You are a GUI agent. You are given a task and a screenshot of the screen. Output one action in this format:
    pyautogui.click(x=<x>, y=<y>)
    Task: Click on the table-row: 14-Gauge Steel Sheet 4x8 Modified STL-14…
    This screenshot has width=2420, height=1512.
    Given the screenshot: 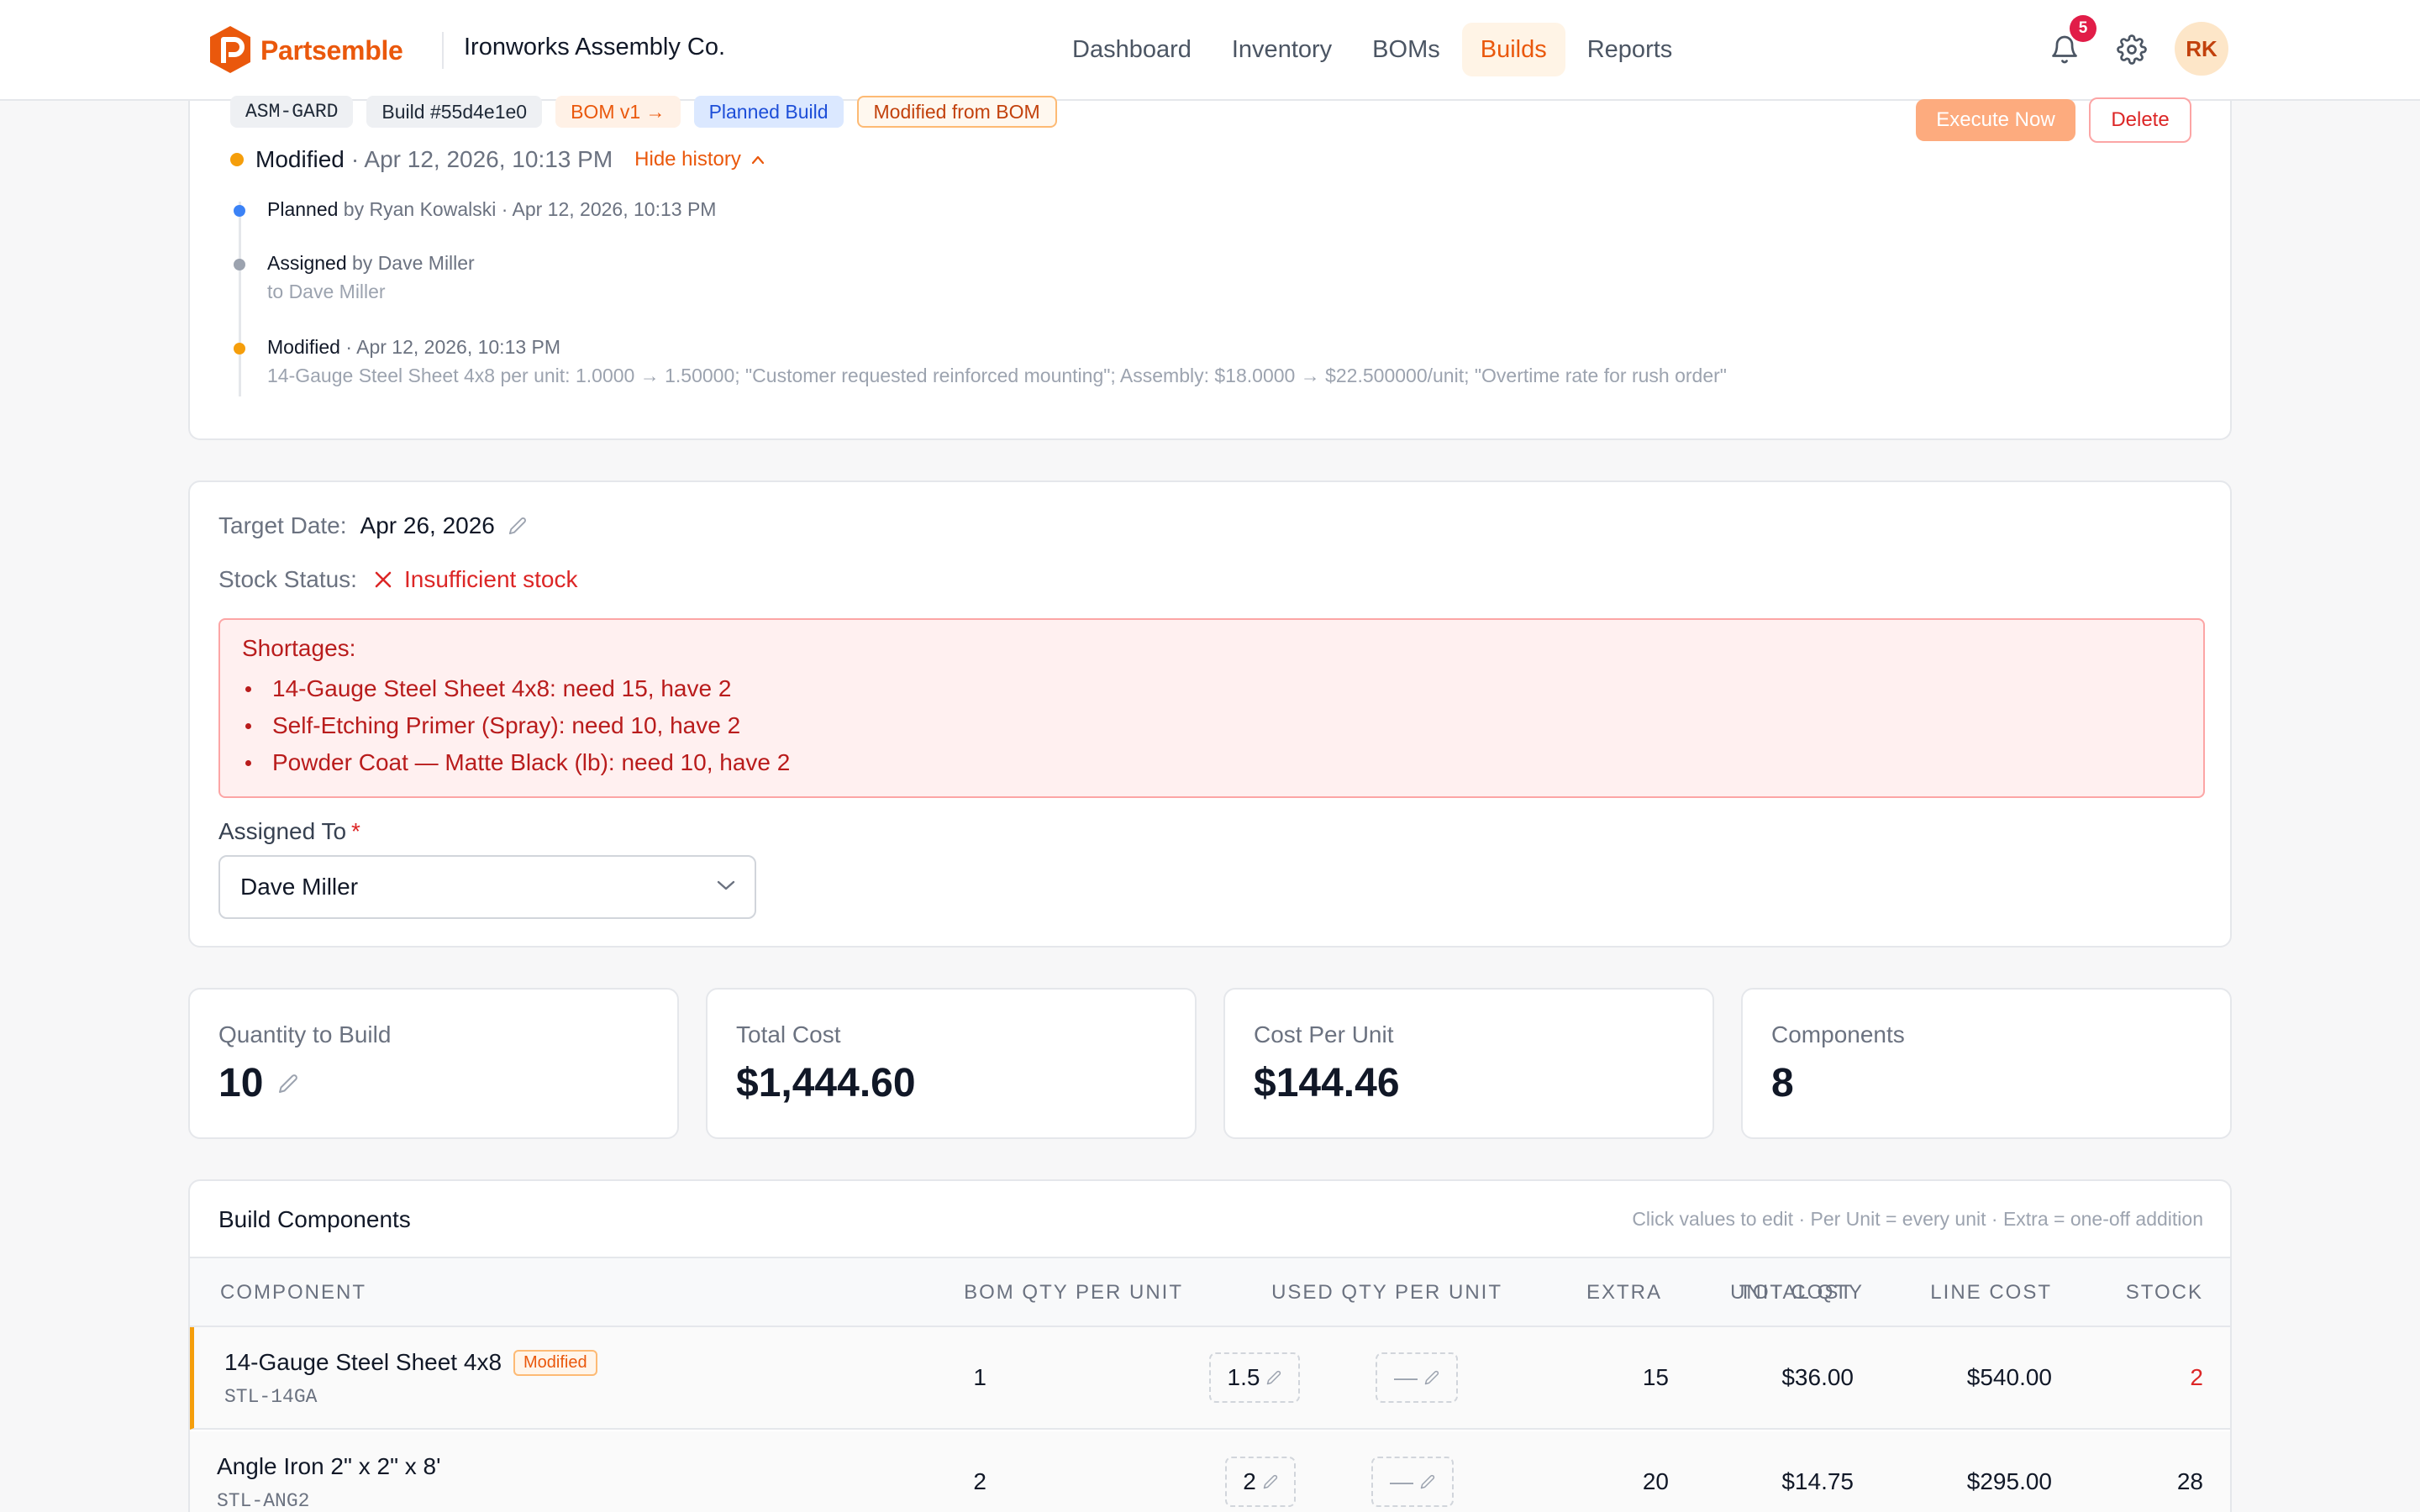 What is the action you would take?
    pyautogui.click(x=1210, y=1378)
    